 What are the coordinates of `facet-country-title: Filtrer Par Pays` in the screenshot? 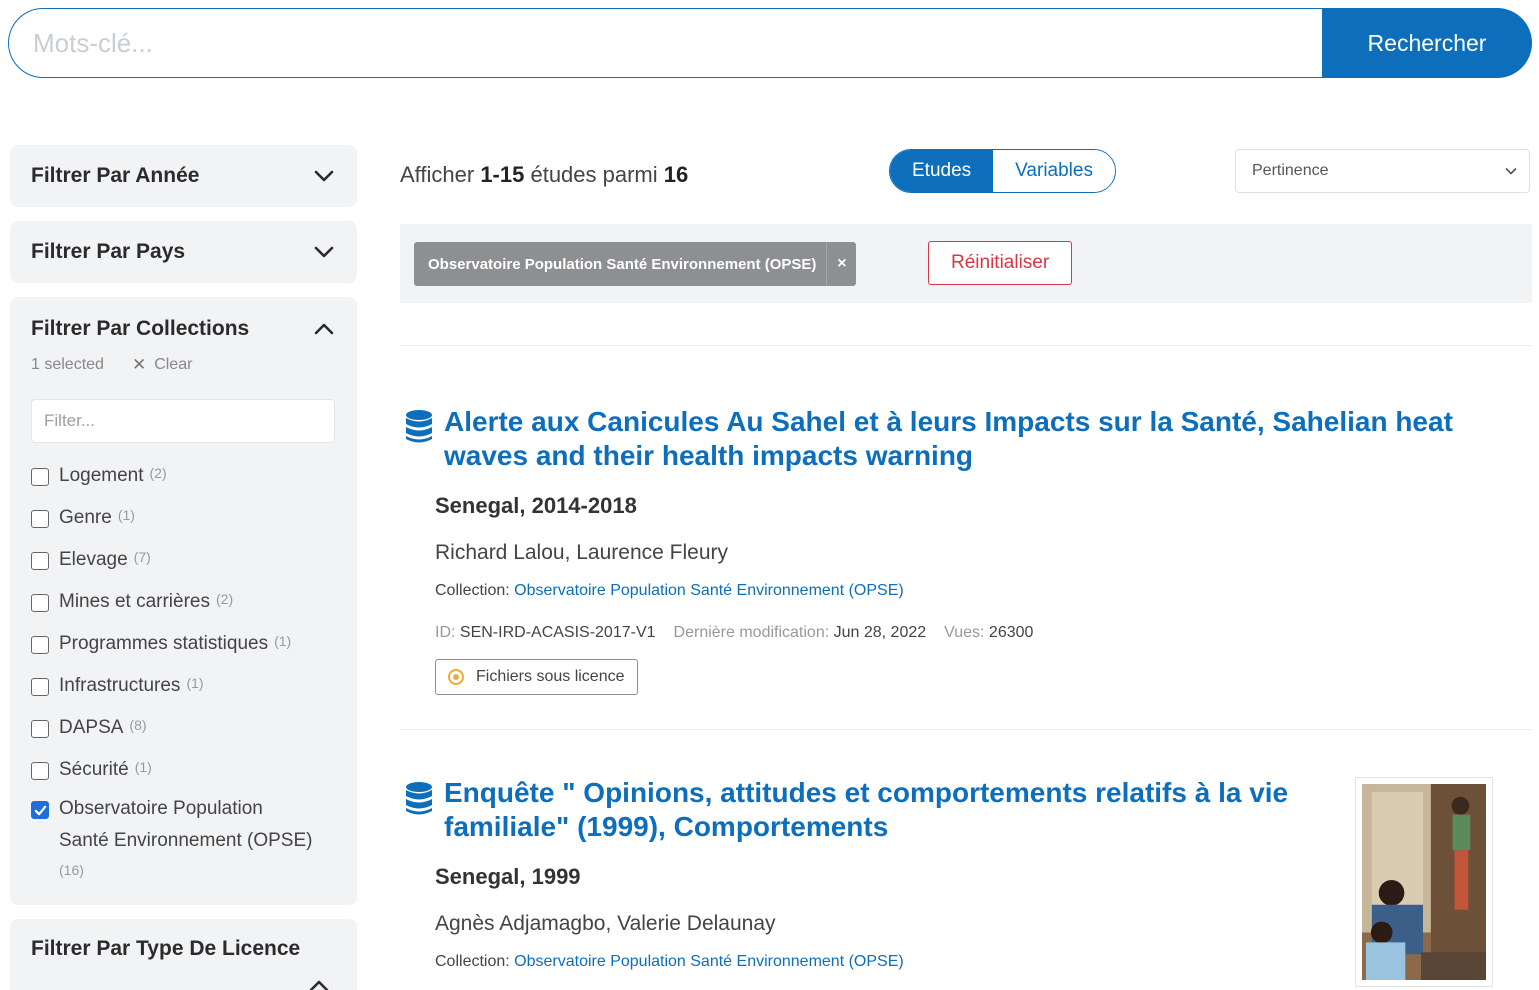 It's located at (108, 251).